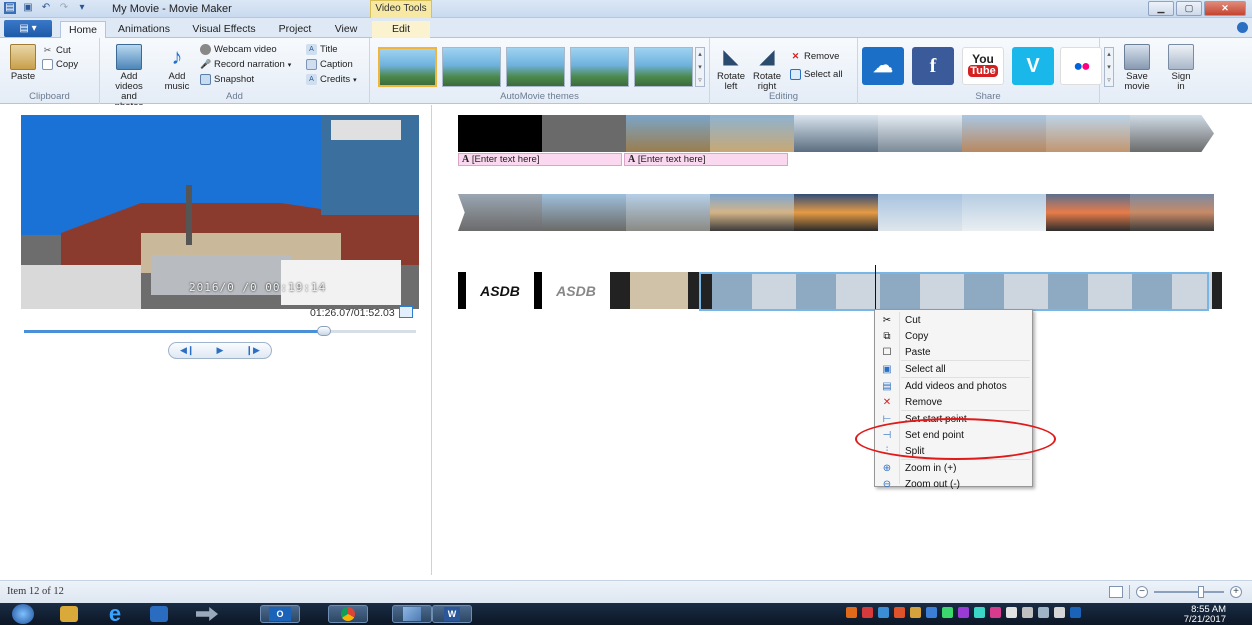 This screenshot has height=625, width=1252. Describe the element at coordinates (1081, 66) in the screenshot. I see `flickr-icon: ●●` at that location.